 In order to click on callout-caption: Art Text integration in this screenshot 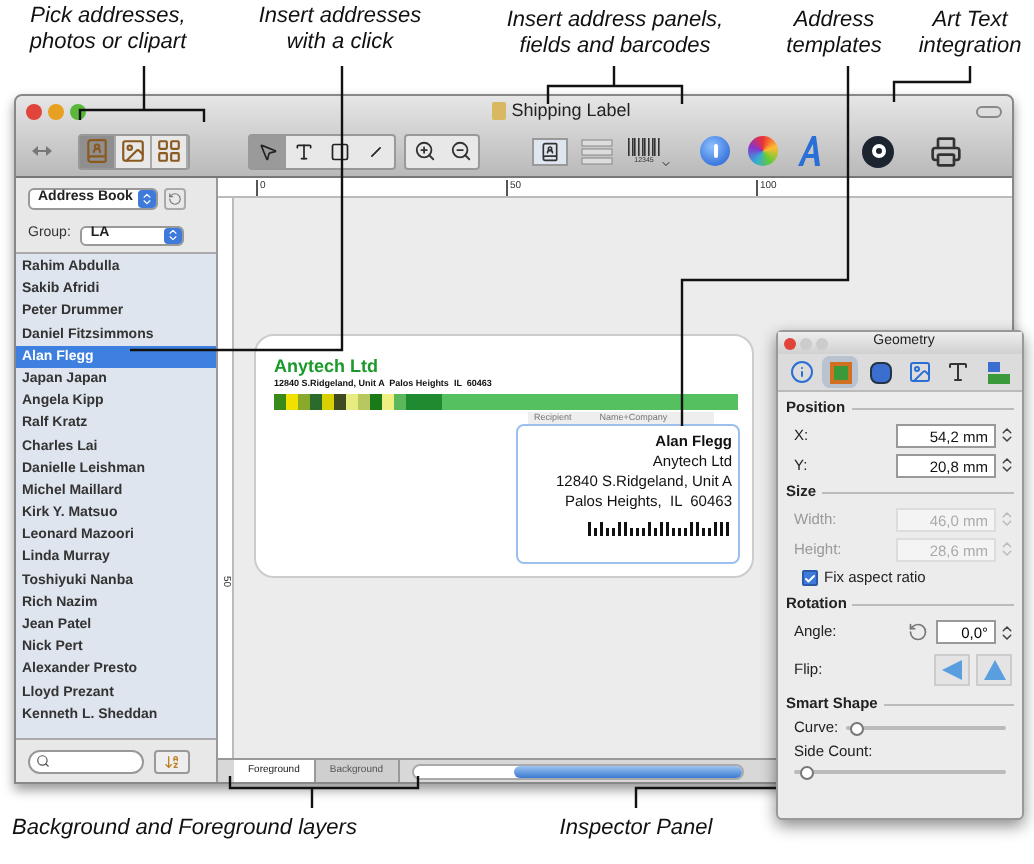, I will do `click(970, 34)`.